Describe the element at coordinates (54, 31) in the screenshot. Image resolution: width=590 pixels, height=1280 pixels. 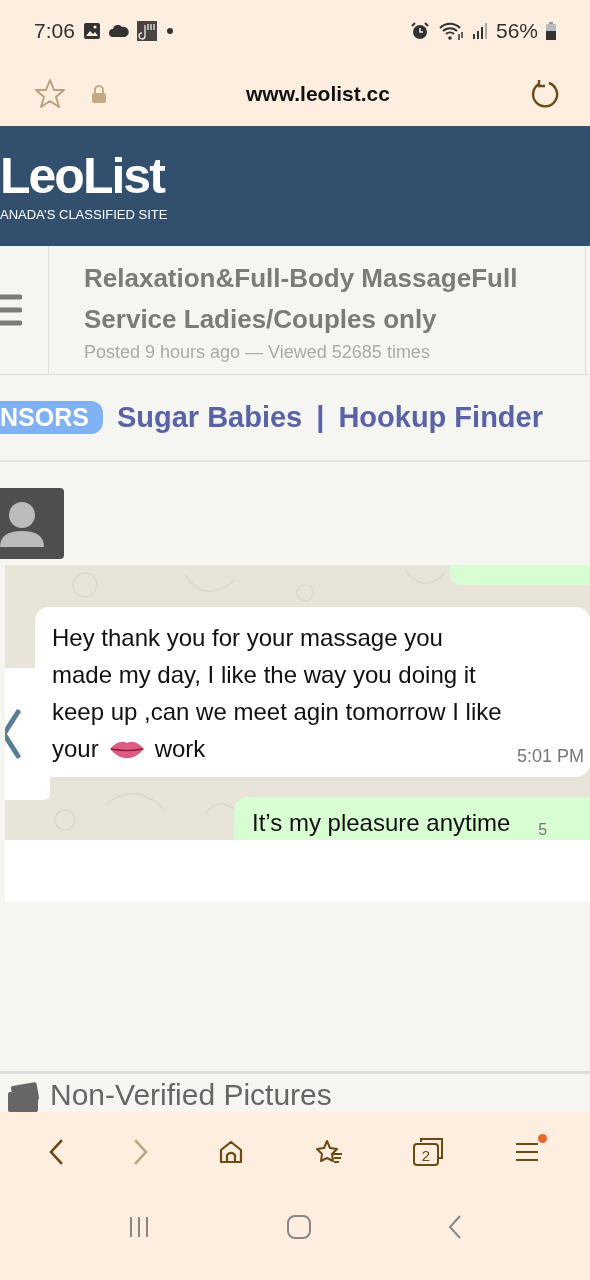
I see `status-time: 7:06` at that location.